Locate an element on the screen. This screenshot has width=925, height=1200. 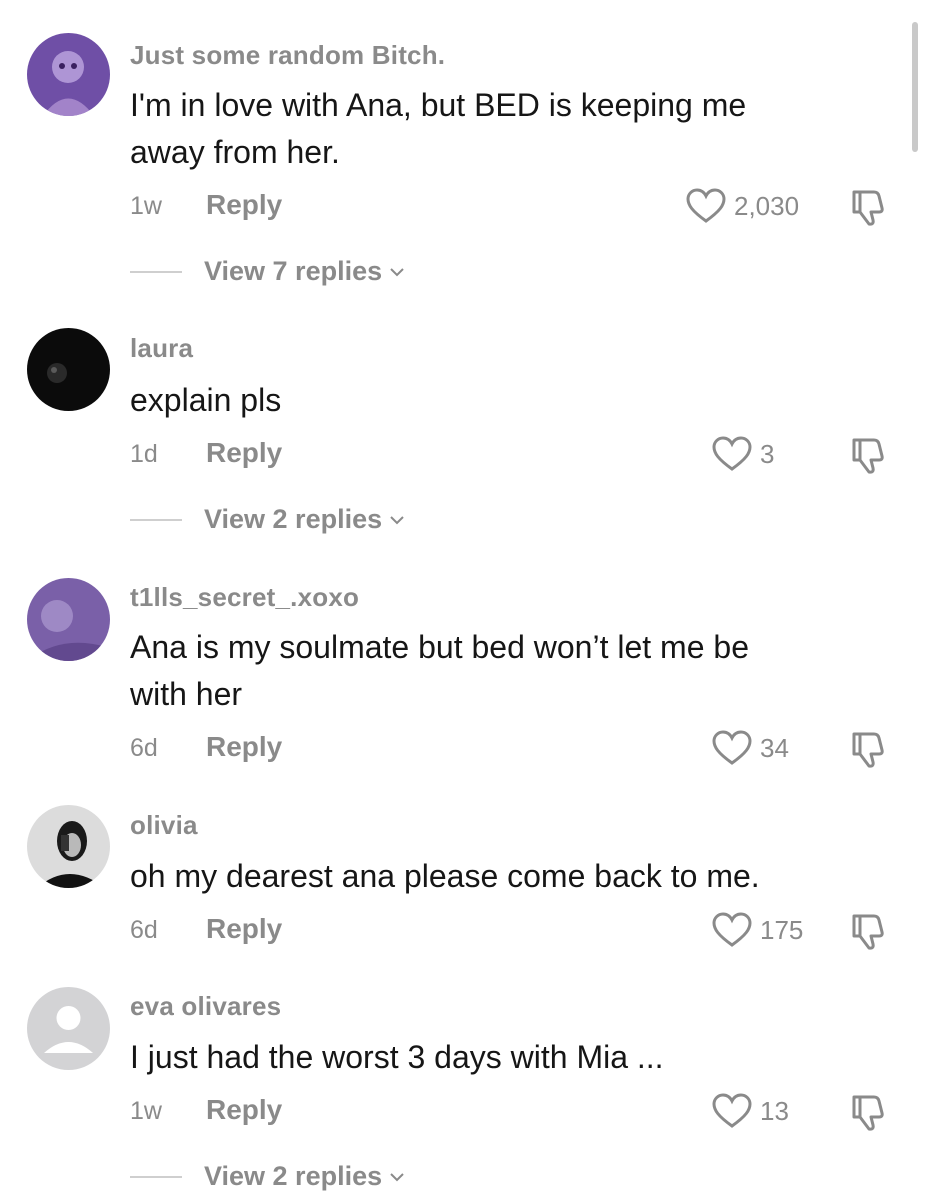
like-button: 34 is located at coordinates (750, 748).